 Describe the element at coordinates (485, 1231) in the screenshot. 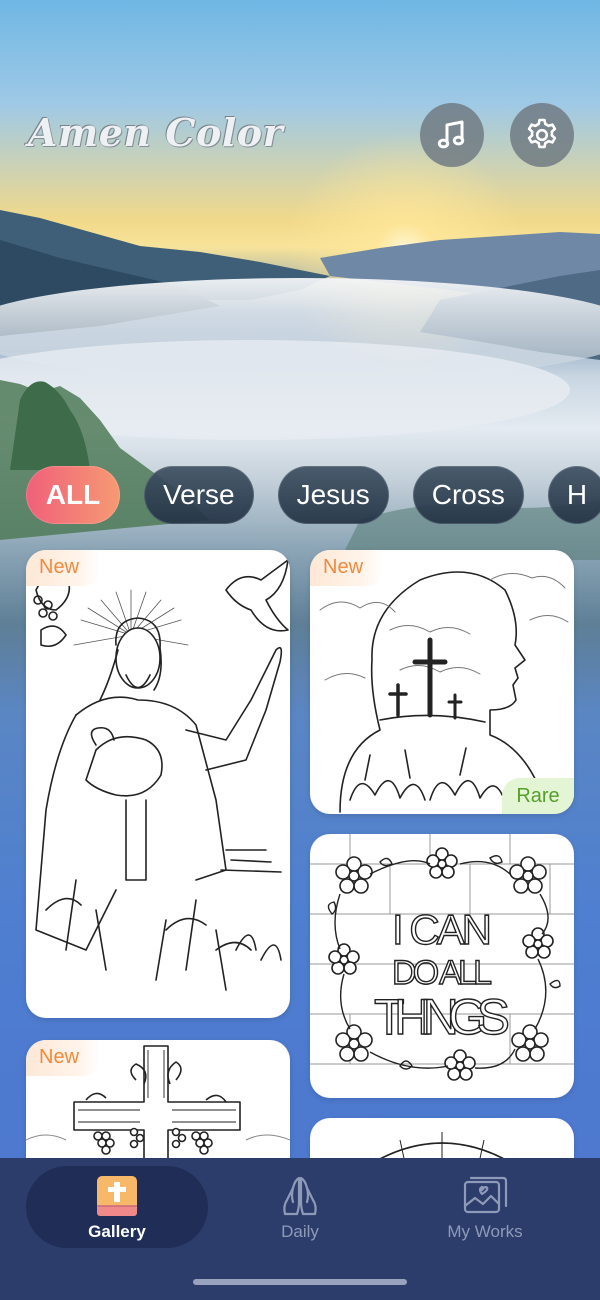

I see `tab-my-works-label: My Works` at that location.